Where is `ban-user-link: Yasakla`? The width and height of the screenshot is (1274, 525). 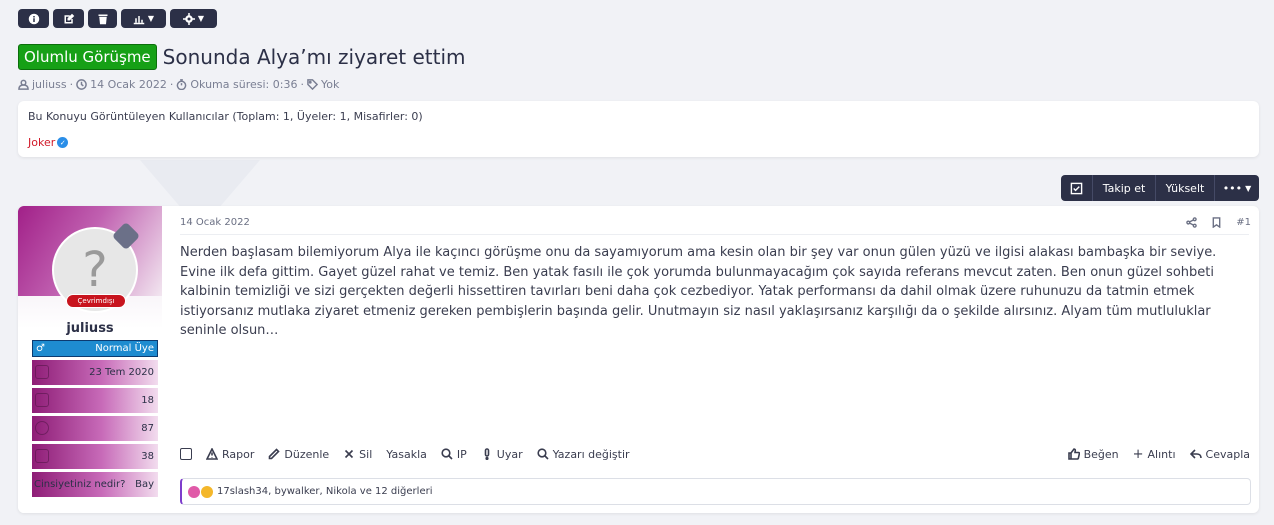
ban-user-link: Yasakla is located at coordinates (406, 454).